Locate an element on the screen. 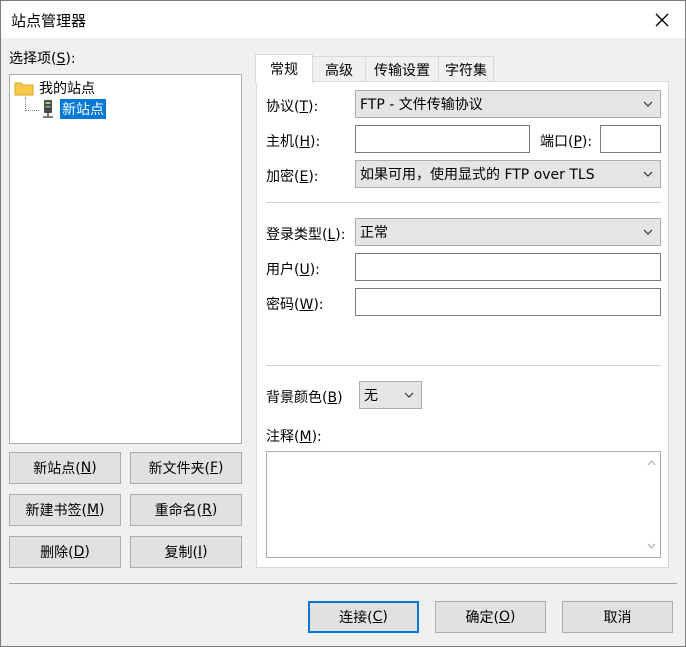 Image resolution: width=686 pixels, height=647 pixels. cancel-button: 取消 is located at coordinates (617, 617).